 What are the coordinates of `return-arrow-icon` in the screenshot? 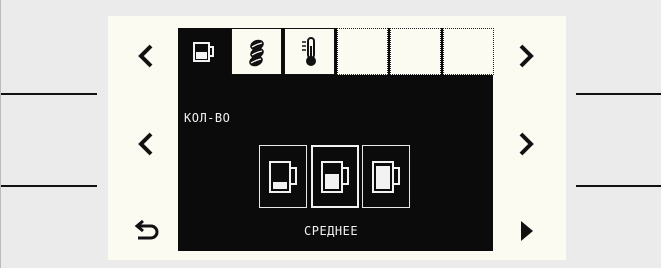 It's located at (146, 229).